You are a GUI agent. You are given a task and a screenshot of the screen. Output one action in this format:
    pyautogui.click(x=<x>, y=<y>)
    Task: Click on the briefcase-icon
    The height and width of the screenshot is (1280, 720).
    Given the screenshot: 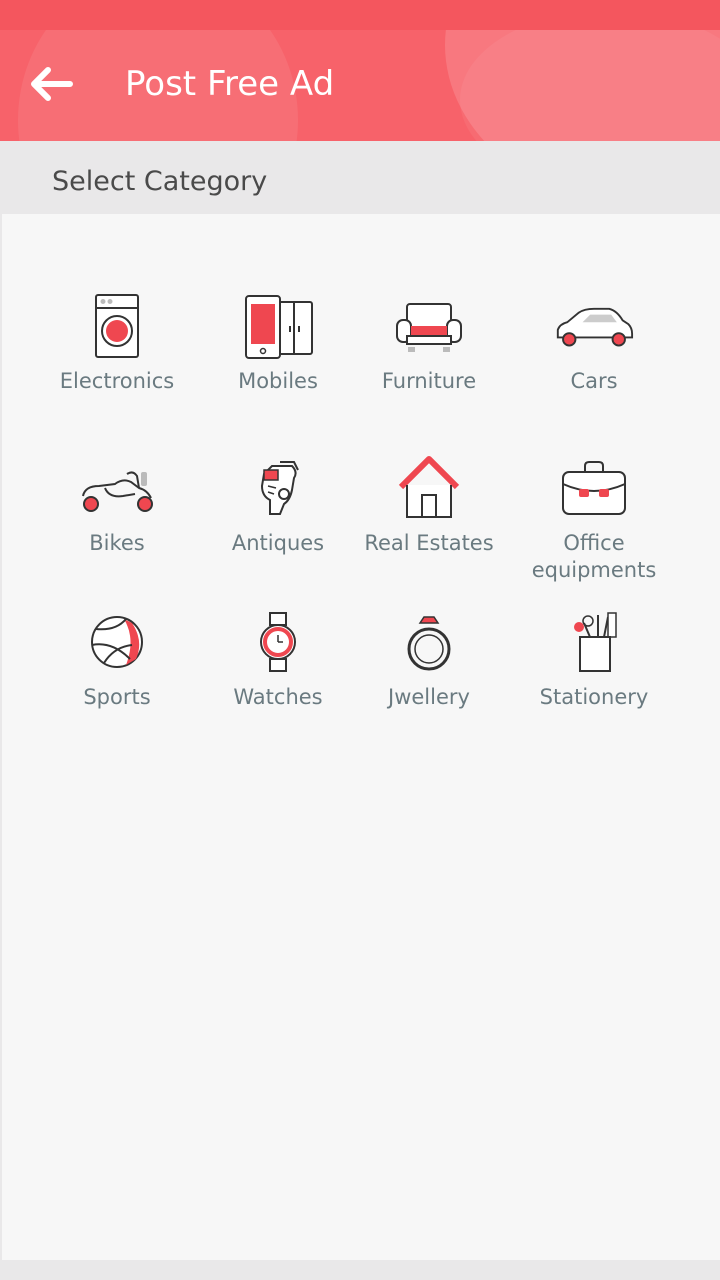 What is the action you would take?
    pyautogui.click(x=594, y=488)
    